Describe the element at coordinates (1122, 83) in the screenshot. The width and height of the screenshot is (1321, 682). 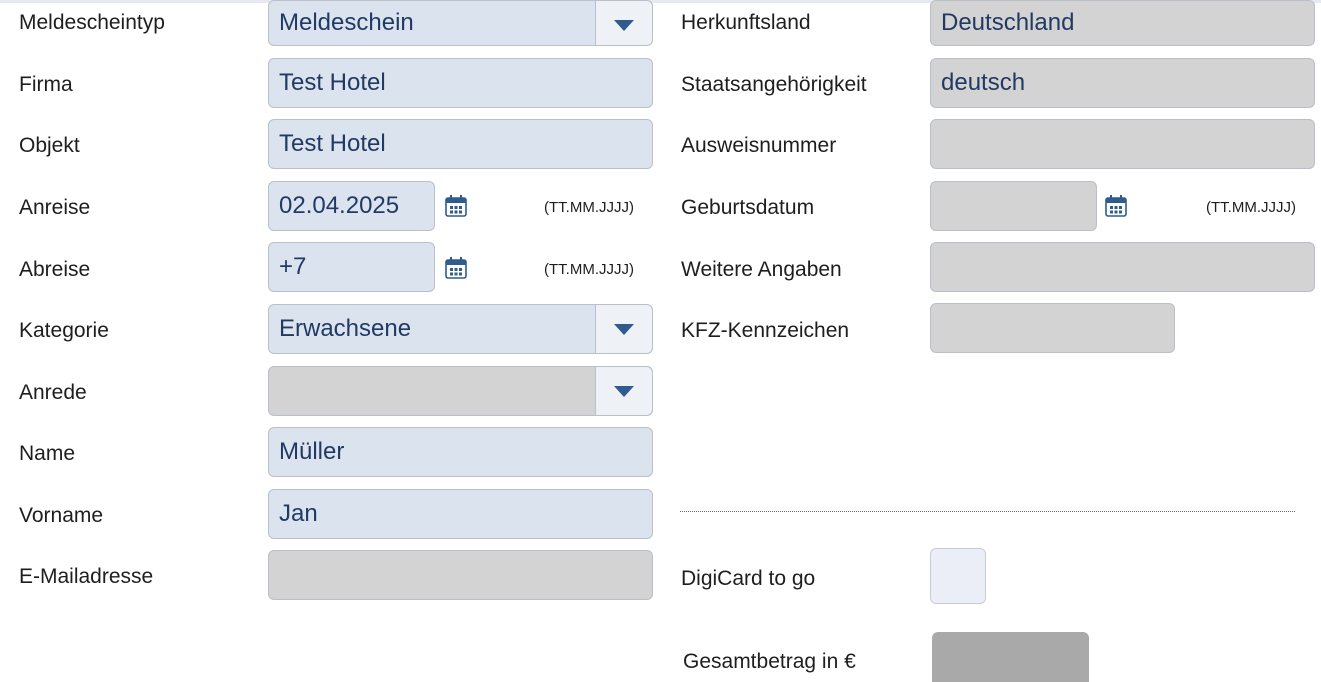
I see `staatsangehoerigkeit-field: deutsch` at that location.